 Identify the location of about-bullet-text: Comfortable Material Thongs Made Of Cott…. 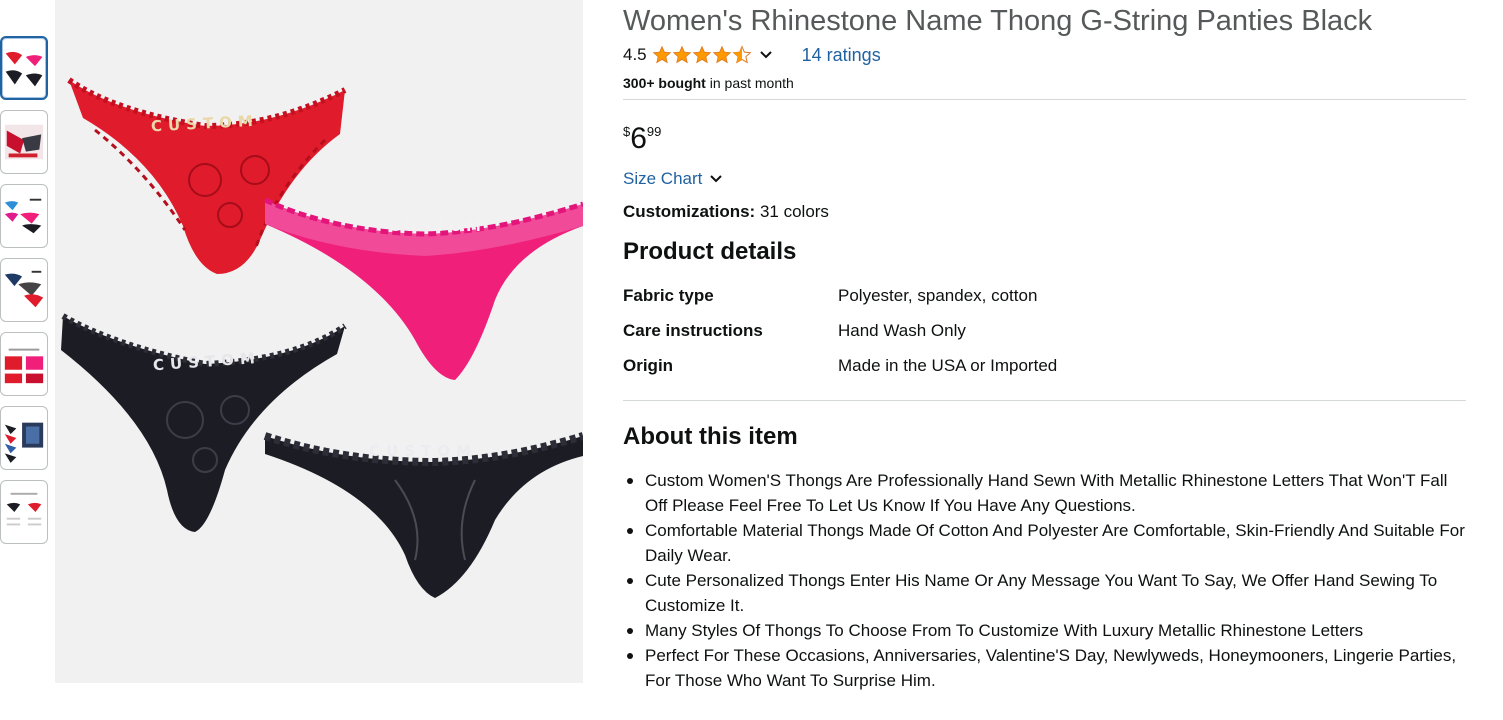
(1055, 543).